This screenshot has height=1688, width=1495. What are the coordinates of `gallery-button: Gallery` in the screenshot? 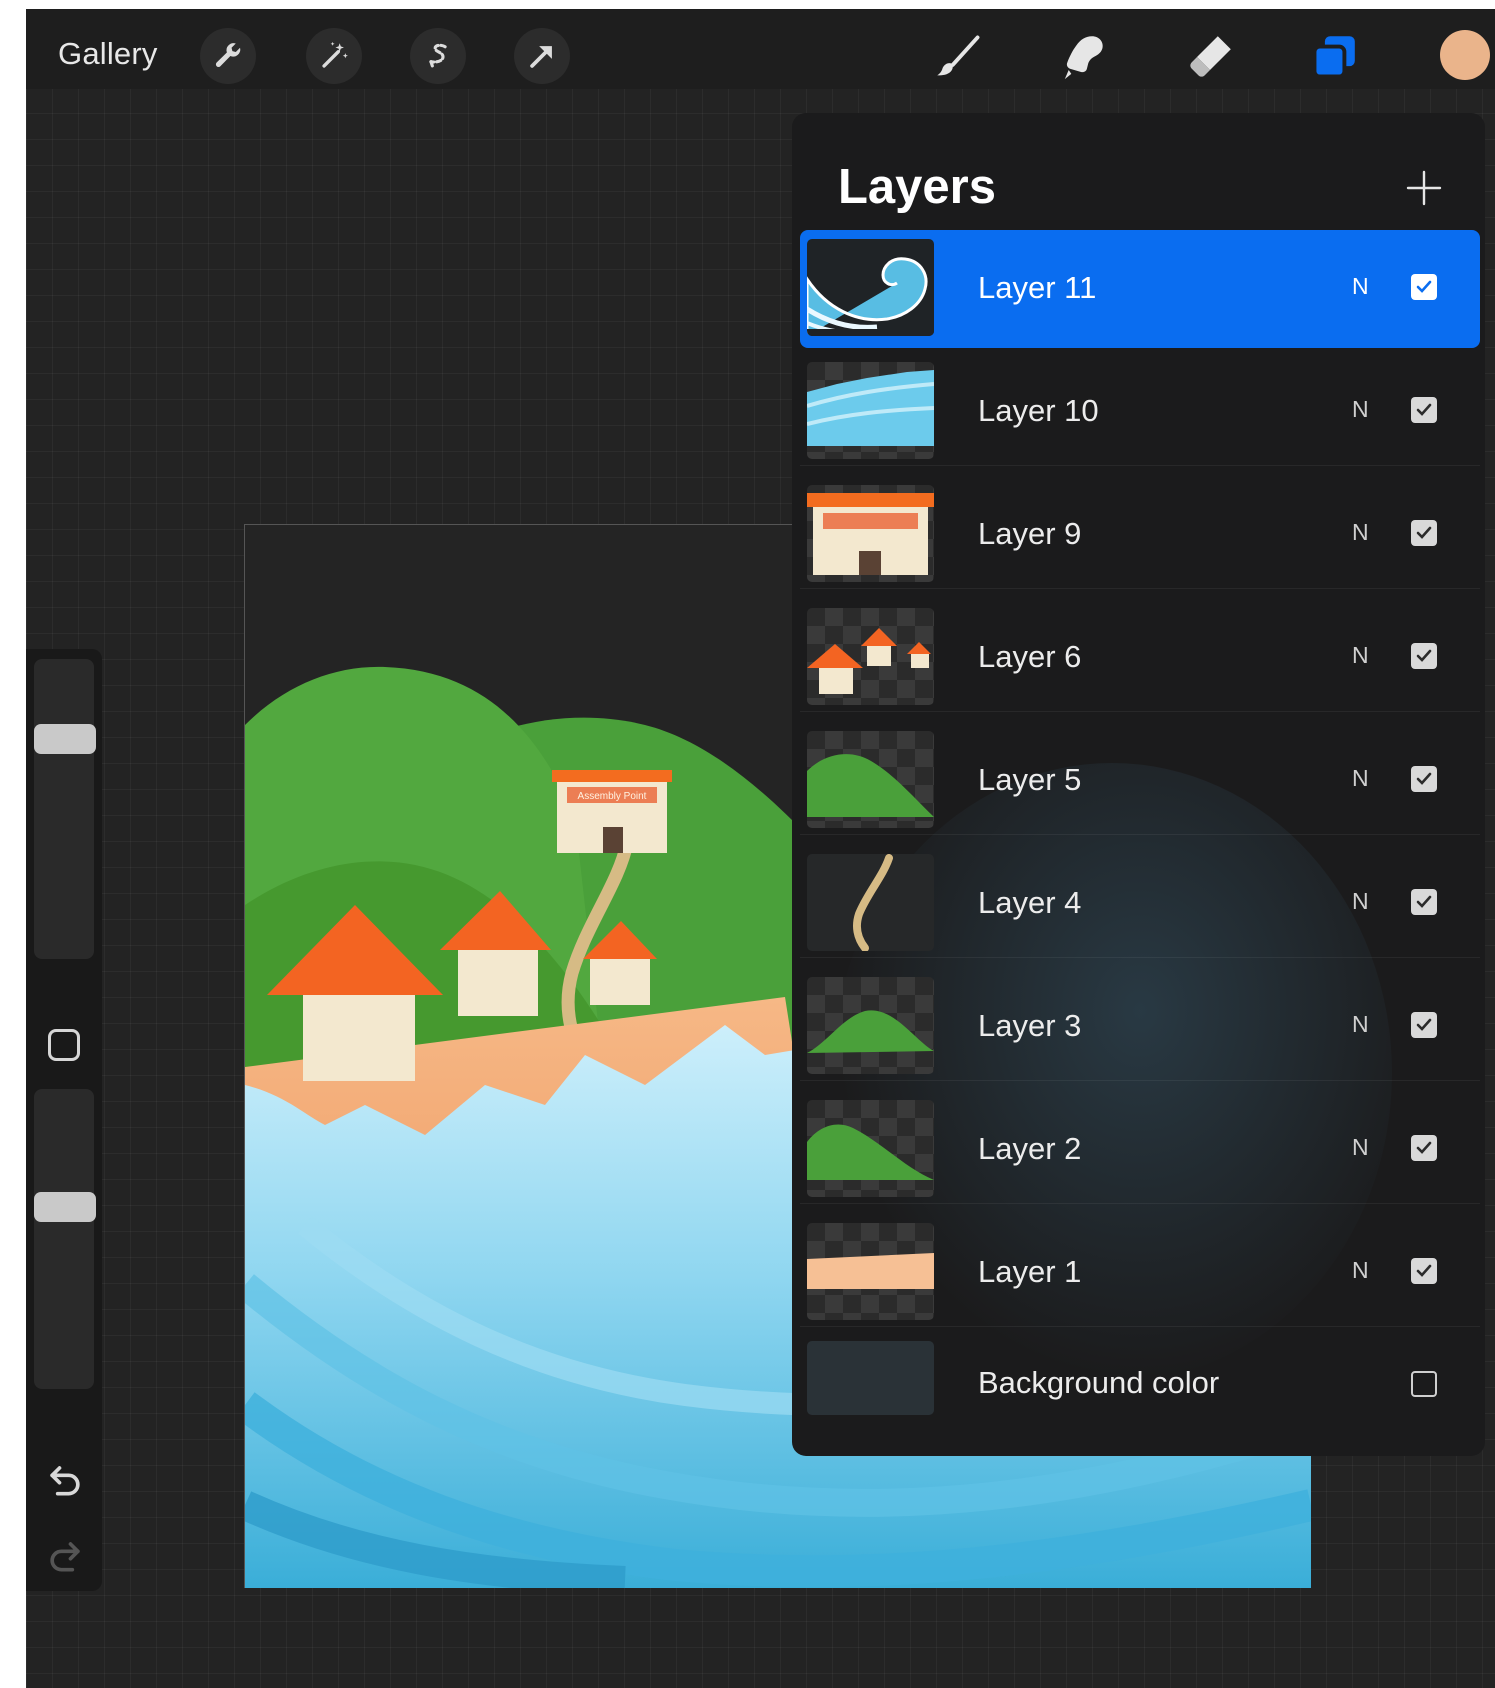 It's located at (108, 54).